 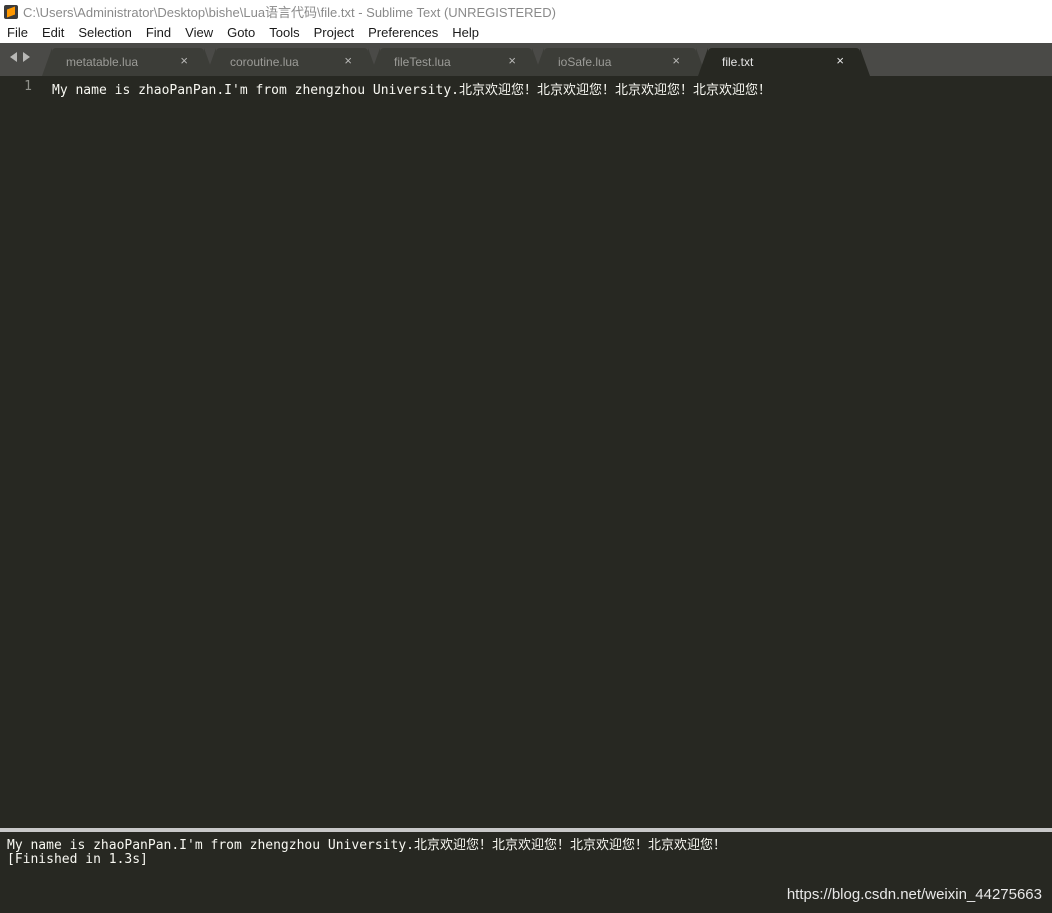 What do you see at coordinates (158, 33) in the screenshot?
I see `menu-find: Find` at bounding box center [158, 33].